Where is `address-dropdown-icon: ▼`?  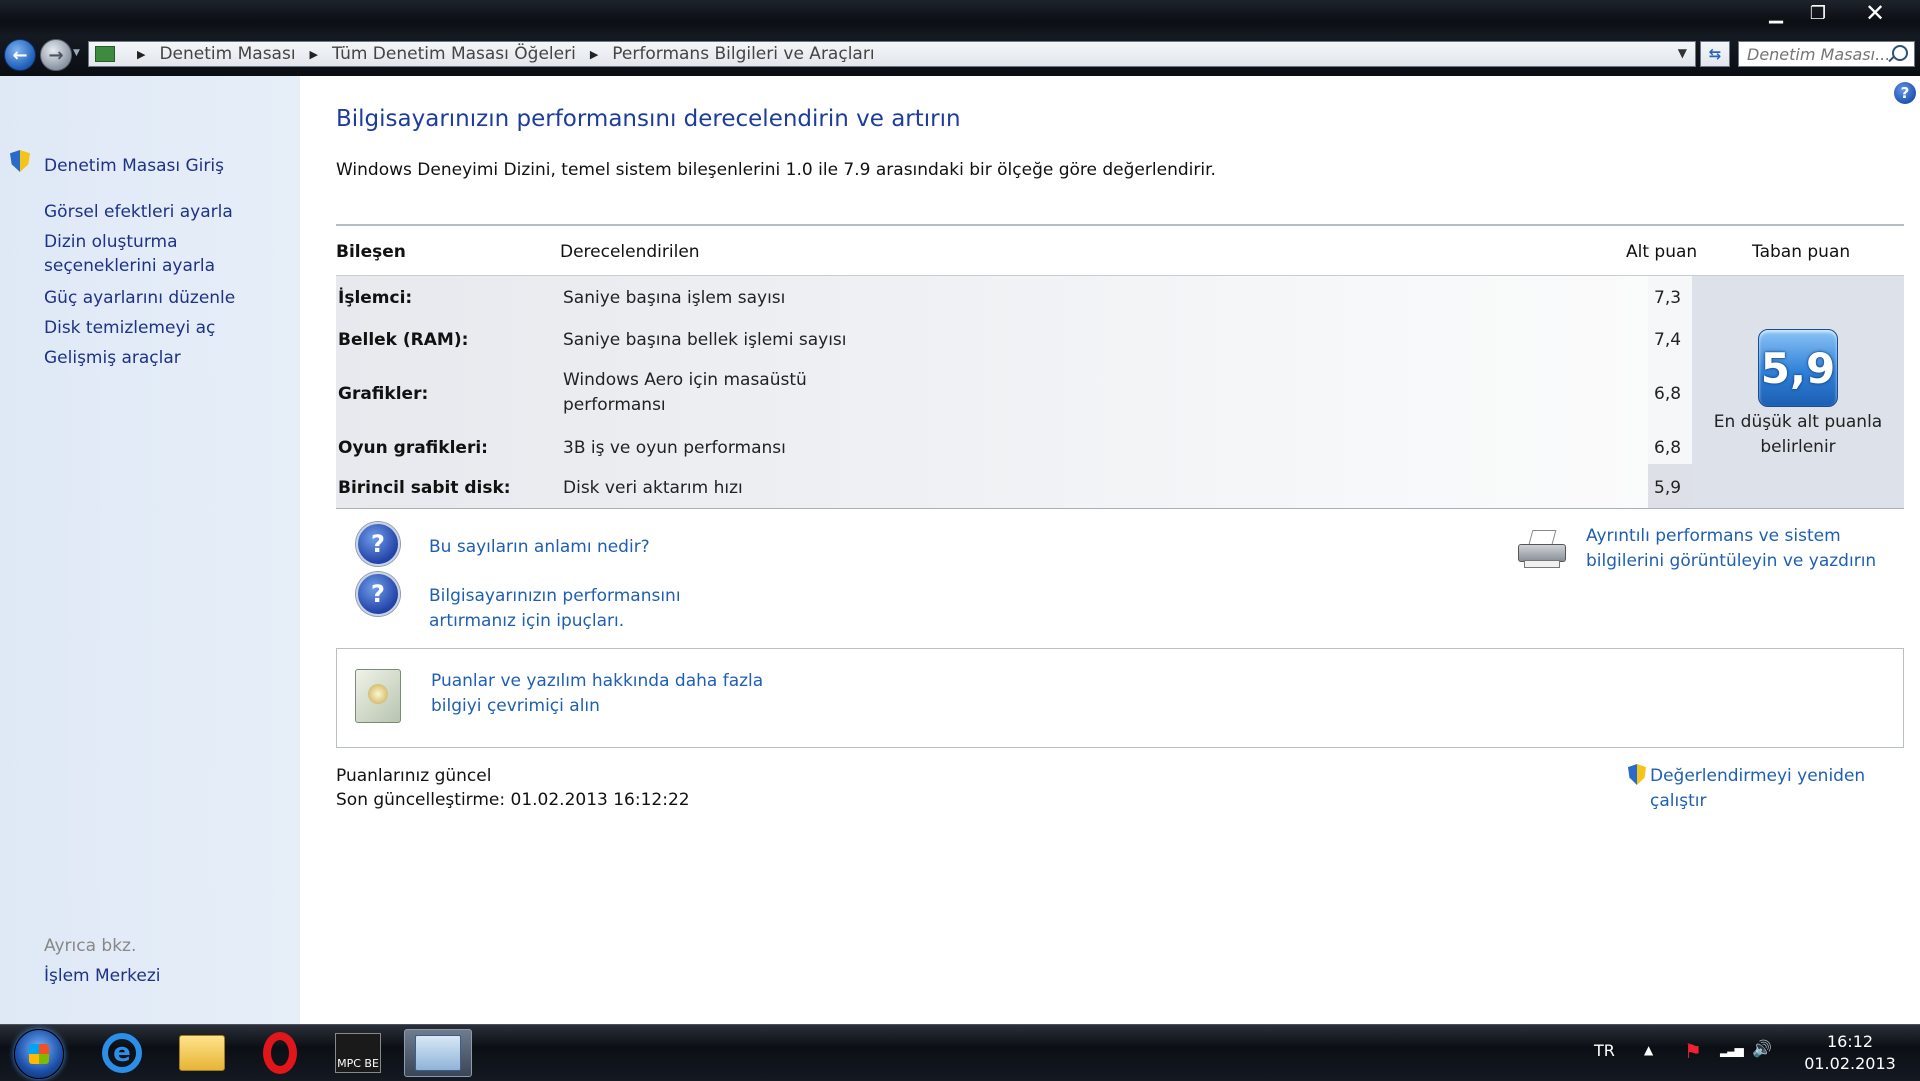 address-dropdown-icon: ▼ is located at coordinates (1682, 53).